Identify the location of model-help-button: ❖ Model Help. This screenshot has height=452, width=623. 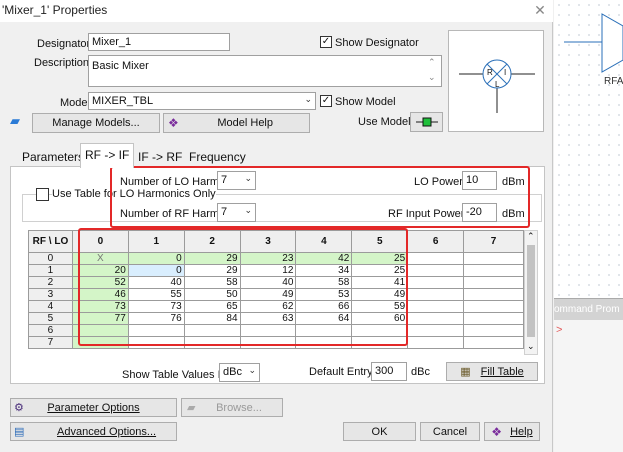
(236, 123).